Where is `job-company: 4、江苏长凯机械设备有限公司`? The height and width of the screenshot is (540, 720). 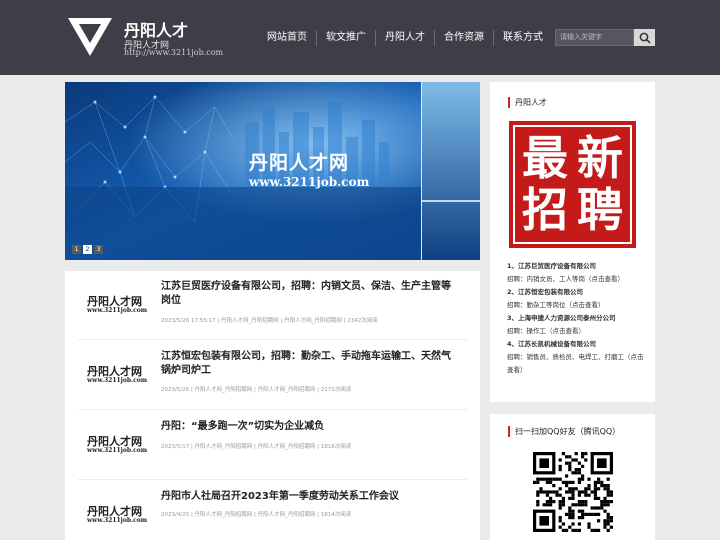 job-company: 4、江苏长凯机械设备有限公司 is located at coordinates (577, 344).